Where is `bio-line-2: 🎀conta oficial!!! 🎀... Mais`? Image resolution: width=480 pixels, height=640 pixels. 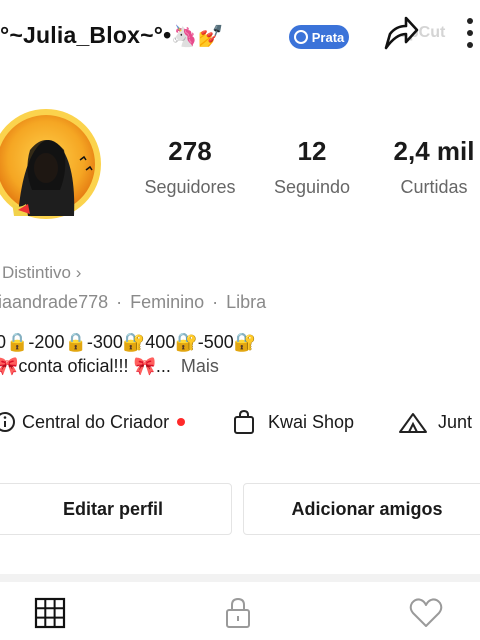
bio-line-2: 🎀conta oficial!!! 🎀... Mais is located at coordinates (109, 366).